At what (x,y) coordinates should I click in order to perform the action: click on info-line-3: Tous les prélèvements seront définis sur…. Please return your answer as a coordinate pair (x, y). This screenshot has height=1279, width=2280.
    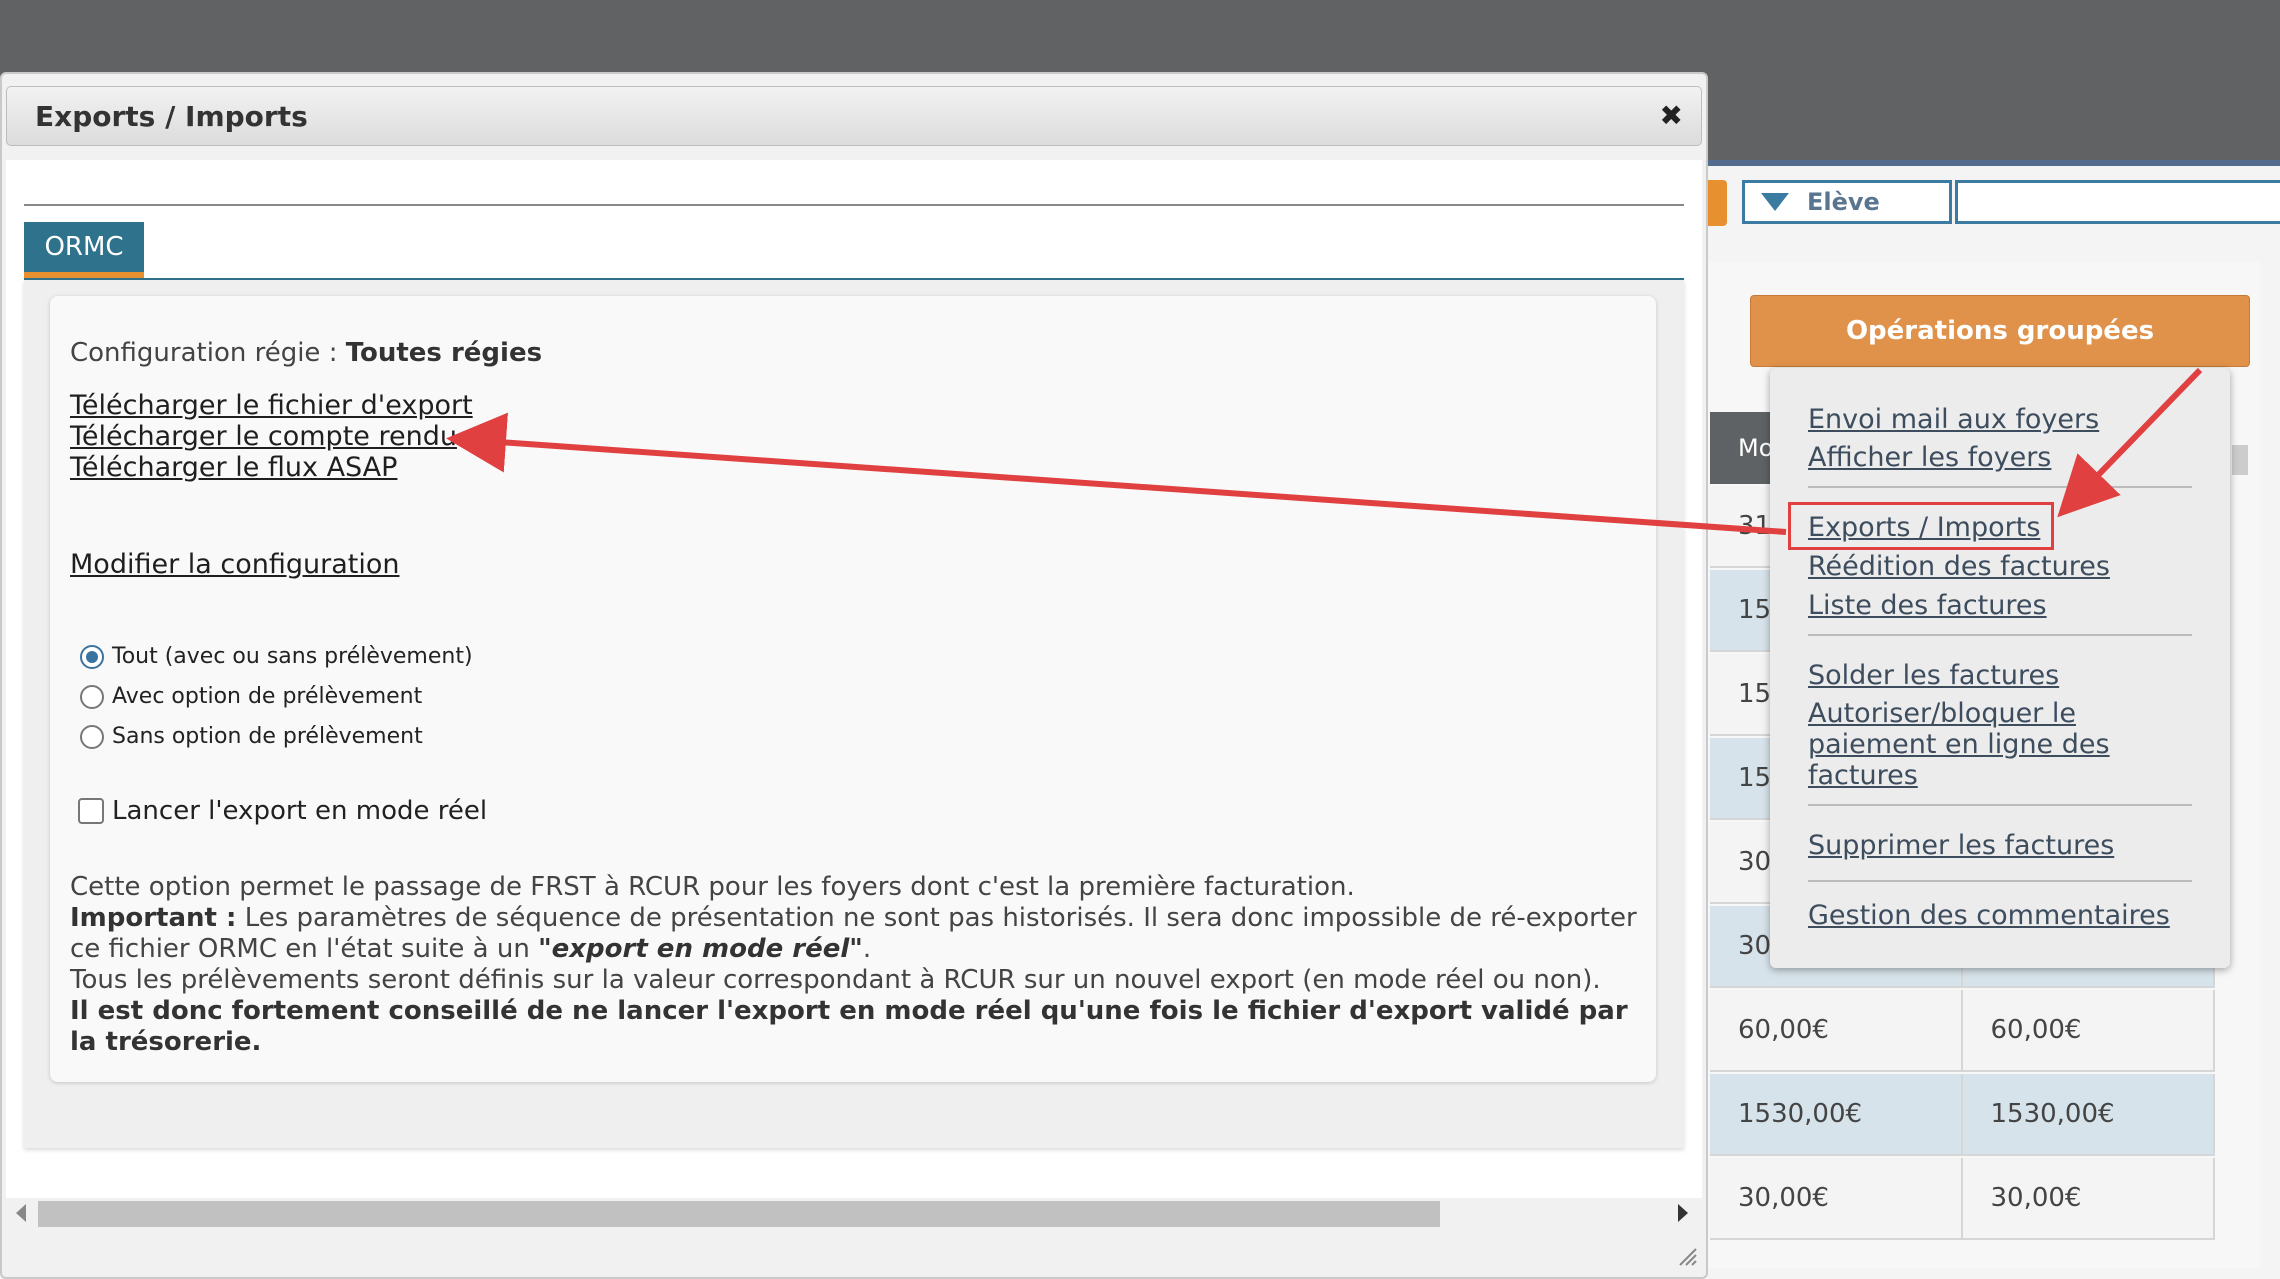
    Looking at the image, I should click on (835, 980).